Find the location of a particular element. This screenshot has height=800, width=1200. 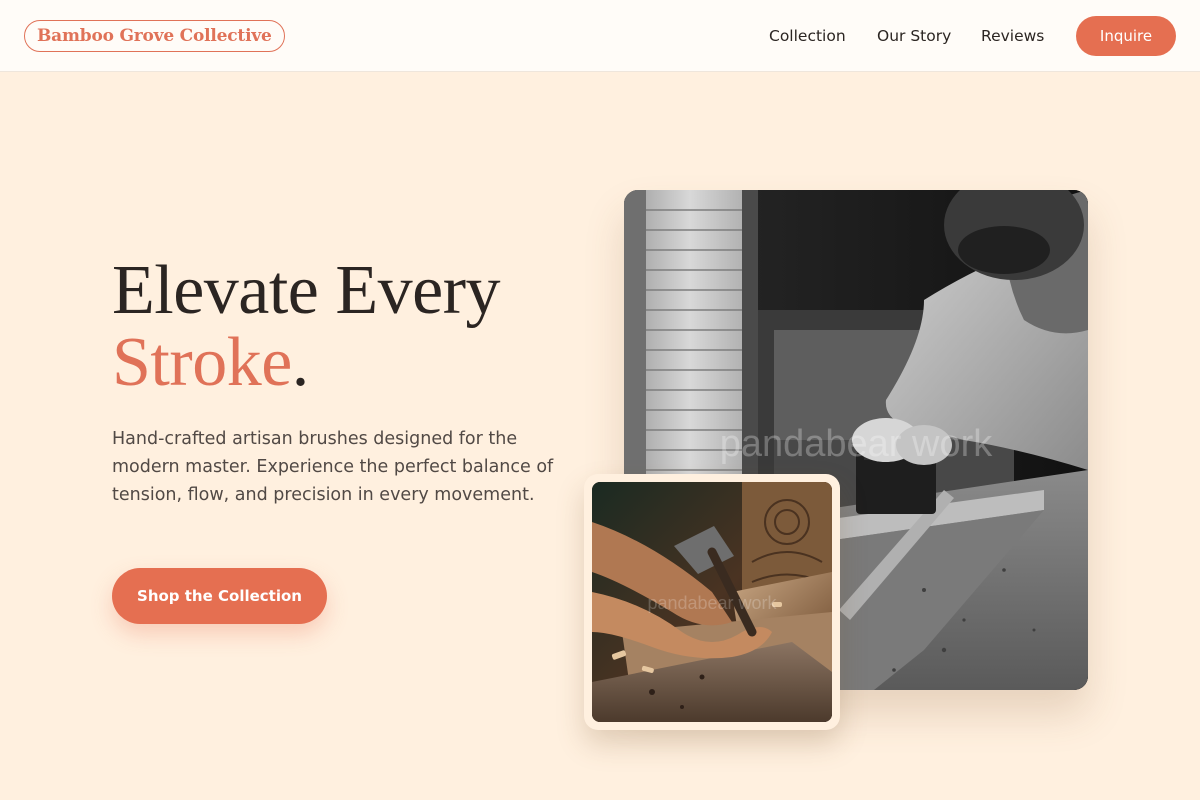

brand-logo: Bamboo Grove Collective is located at coordinates (154, 36).